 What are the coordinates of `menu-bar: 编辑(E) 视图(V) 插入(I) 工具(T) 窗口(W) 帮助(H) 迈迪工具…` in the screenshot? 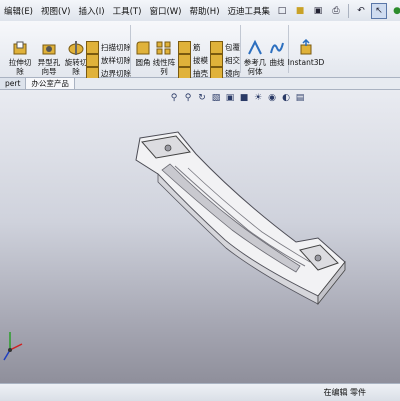 It's located at (200, 11).